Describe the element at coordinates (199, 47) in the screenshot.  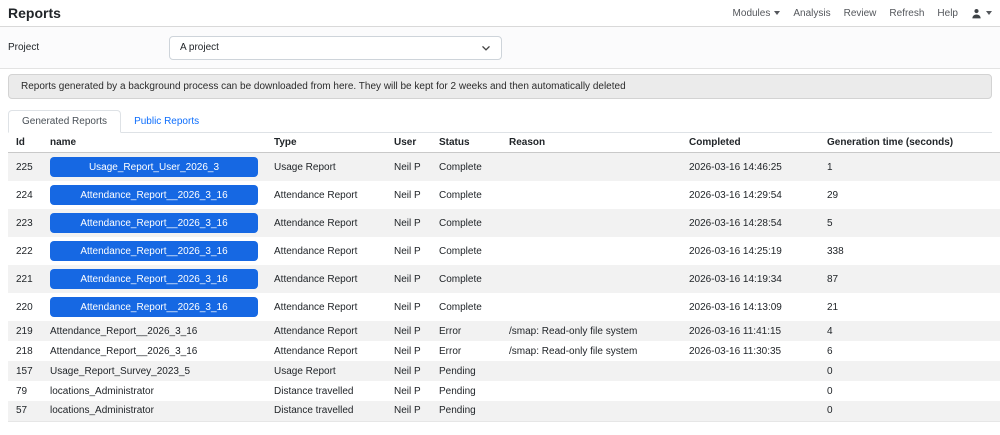
I see `project-select-value: A project` at that location.